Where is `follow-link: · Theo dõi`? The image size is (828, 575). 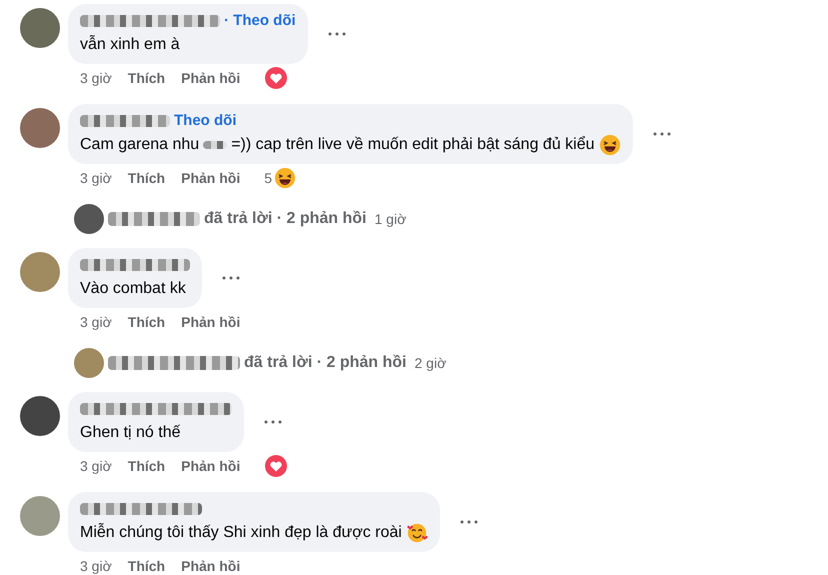
follow-link: · Theo dõi is located at coordinates (260, 21).